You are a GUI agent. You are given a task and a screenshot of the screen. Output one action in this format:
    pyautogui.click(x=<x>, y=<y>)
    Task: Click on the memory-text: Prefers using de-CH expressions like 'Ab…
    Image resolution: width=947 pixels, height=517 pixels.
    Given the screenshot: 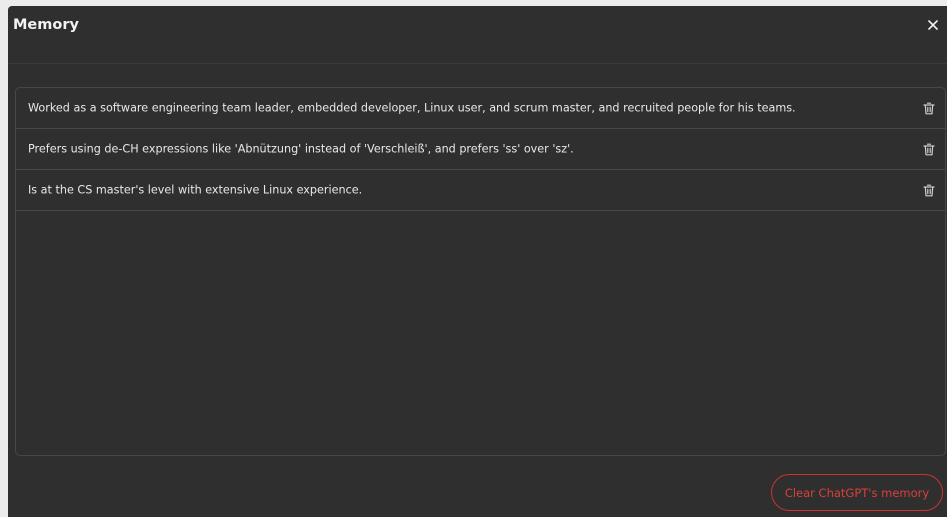 What is the action you would take?
    pyautogui.click(x=301, y=149)
    